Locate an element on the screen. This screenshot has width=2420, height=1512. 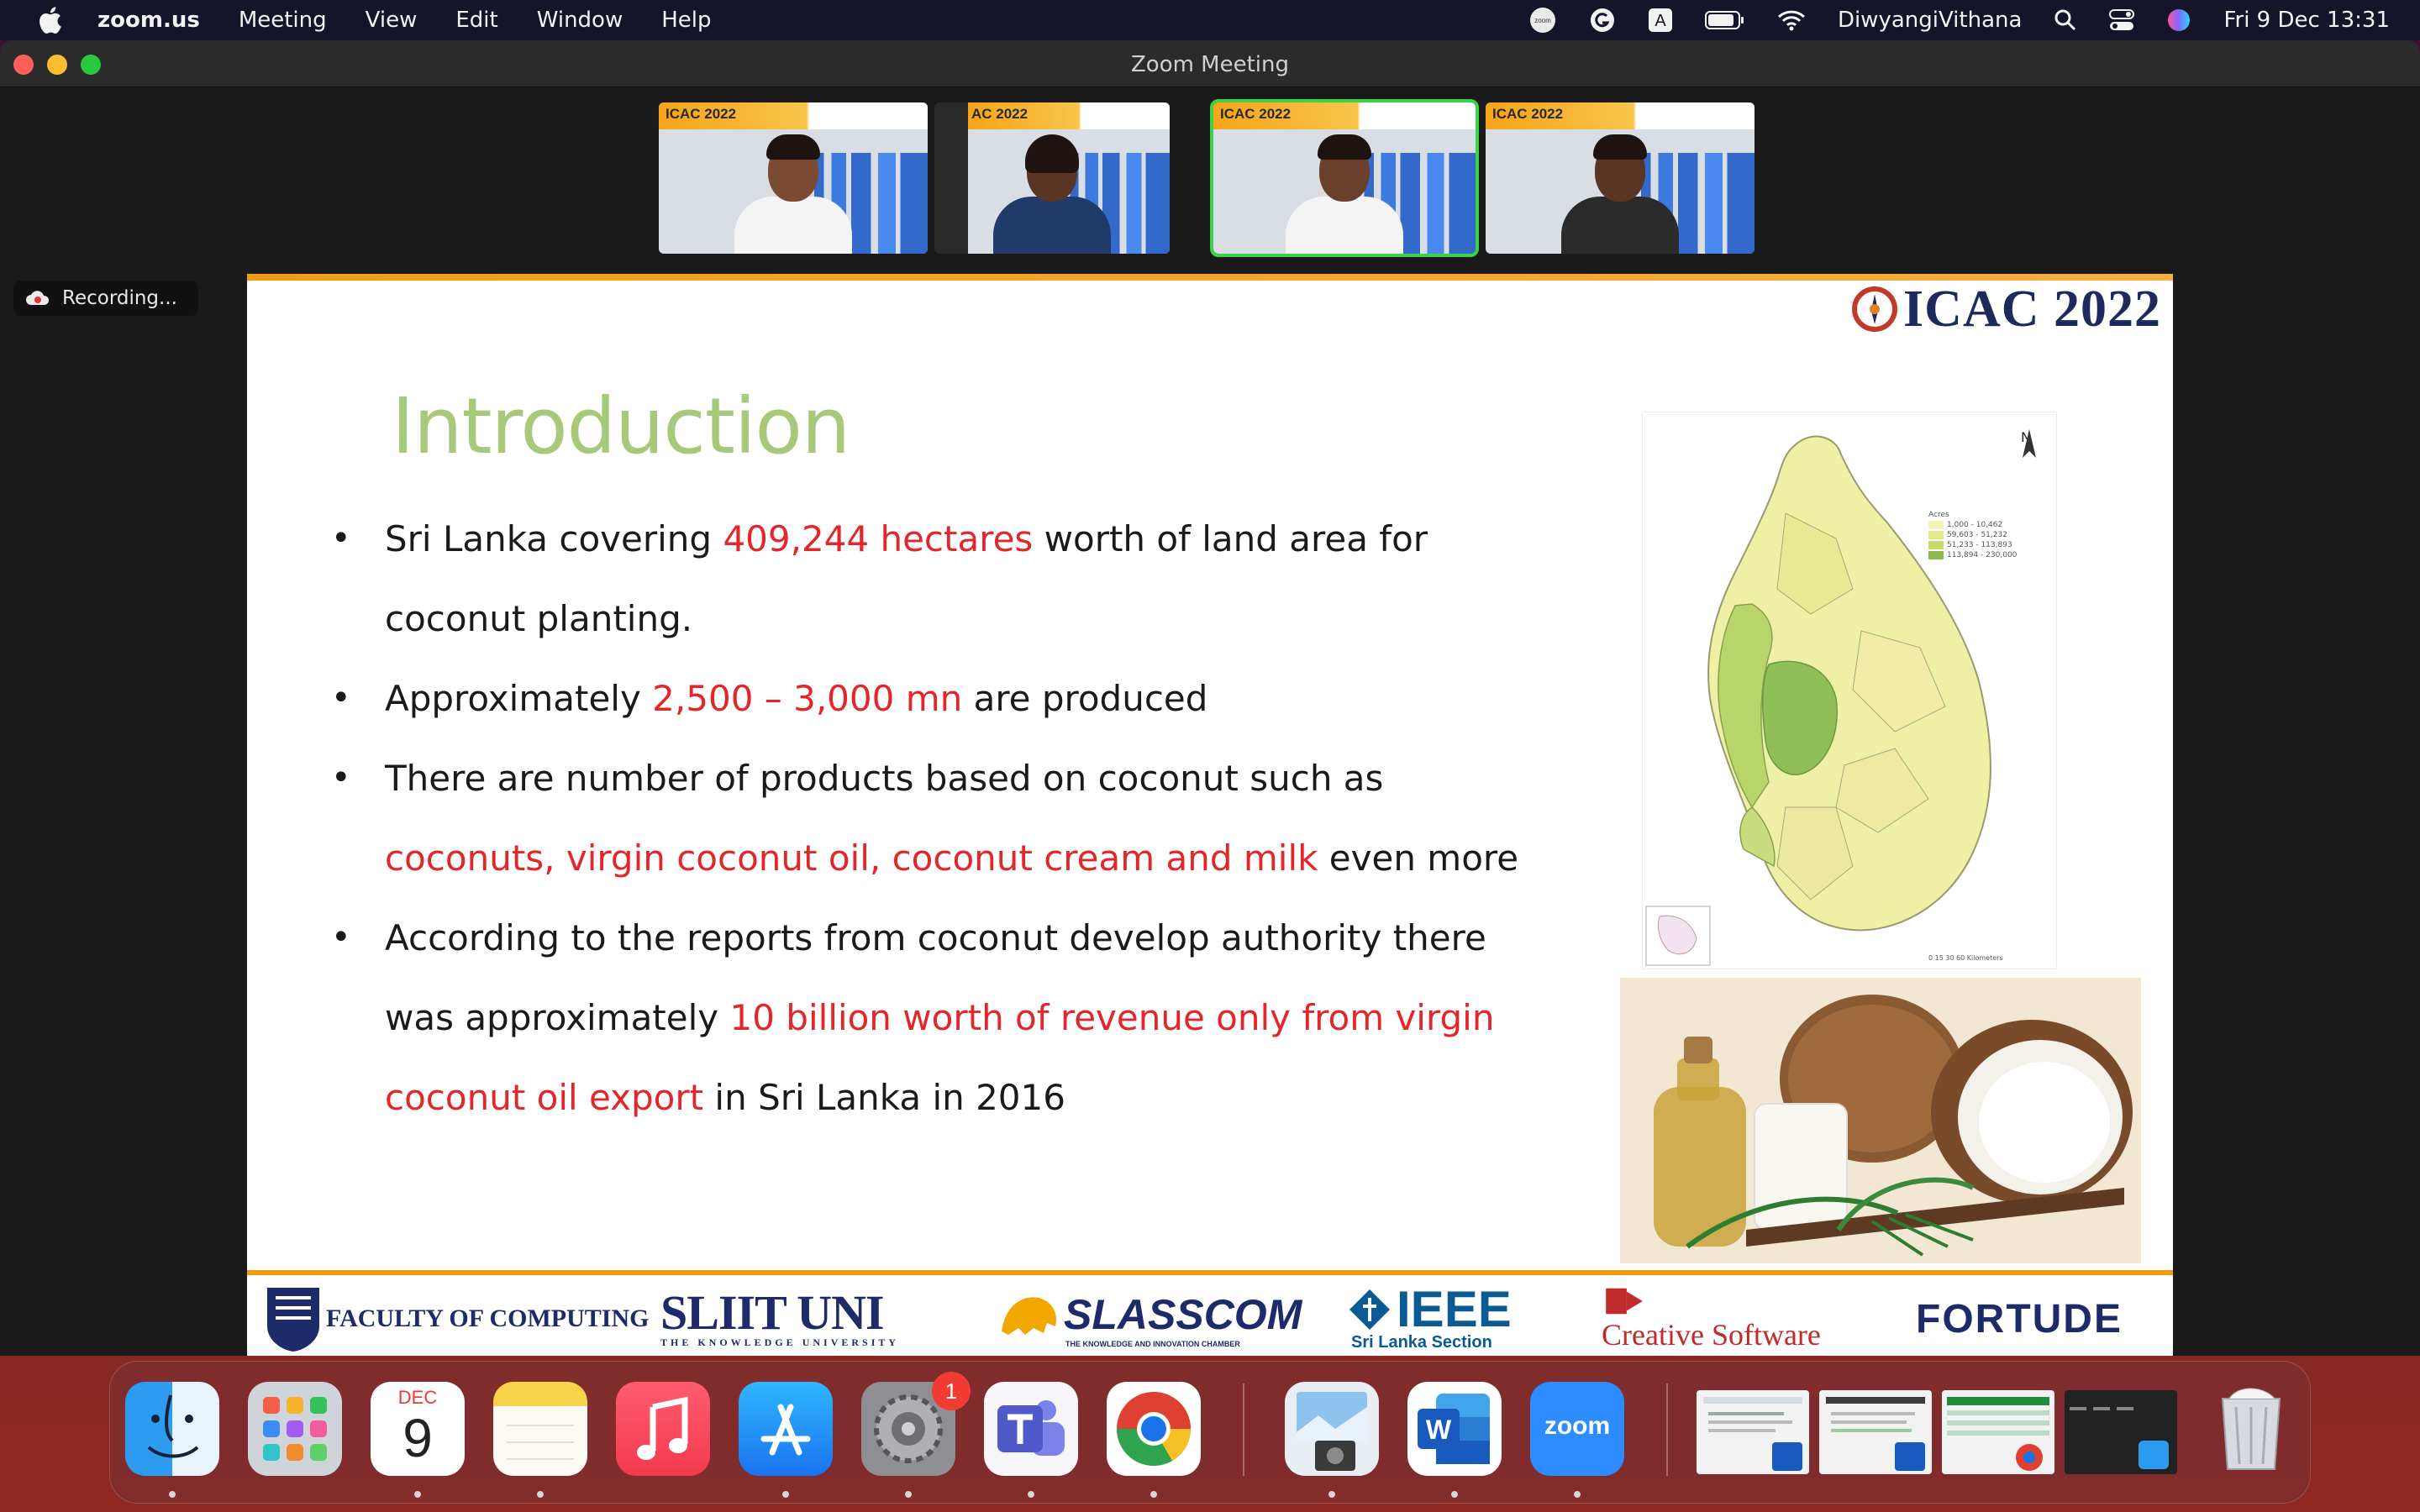
input-source-label: A is located at coordinates (1660, 21).